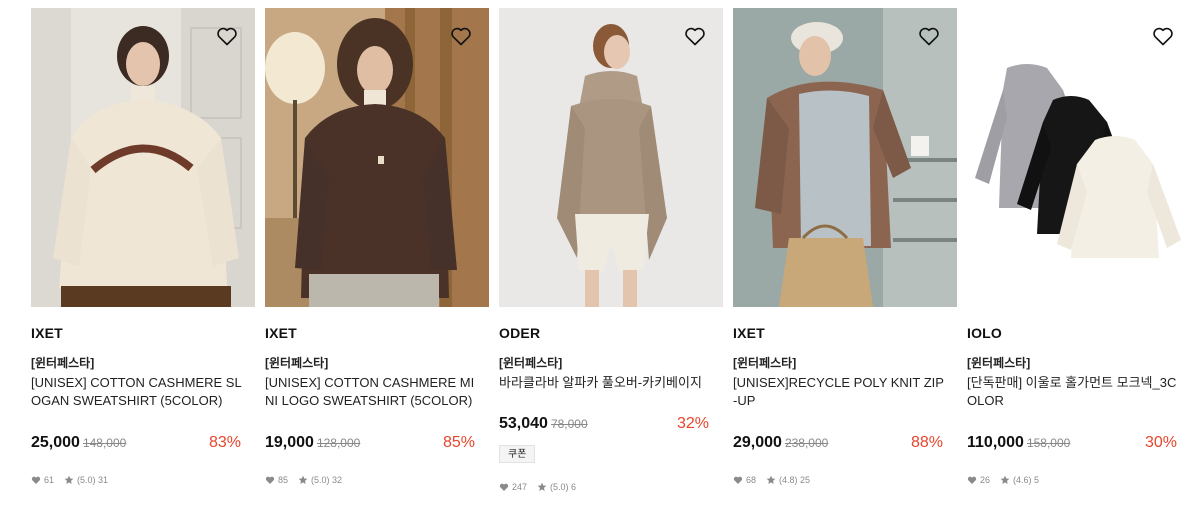 This screenshot has height=513, width=1202. I want to click on price-row: 25,000 148,000 83%, so click(143, 443).